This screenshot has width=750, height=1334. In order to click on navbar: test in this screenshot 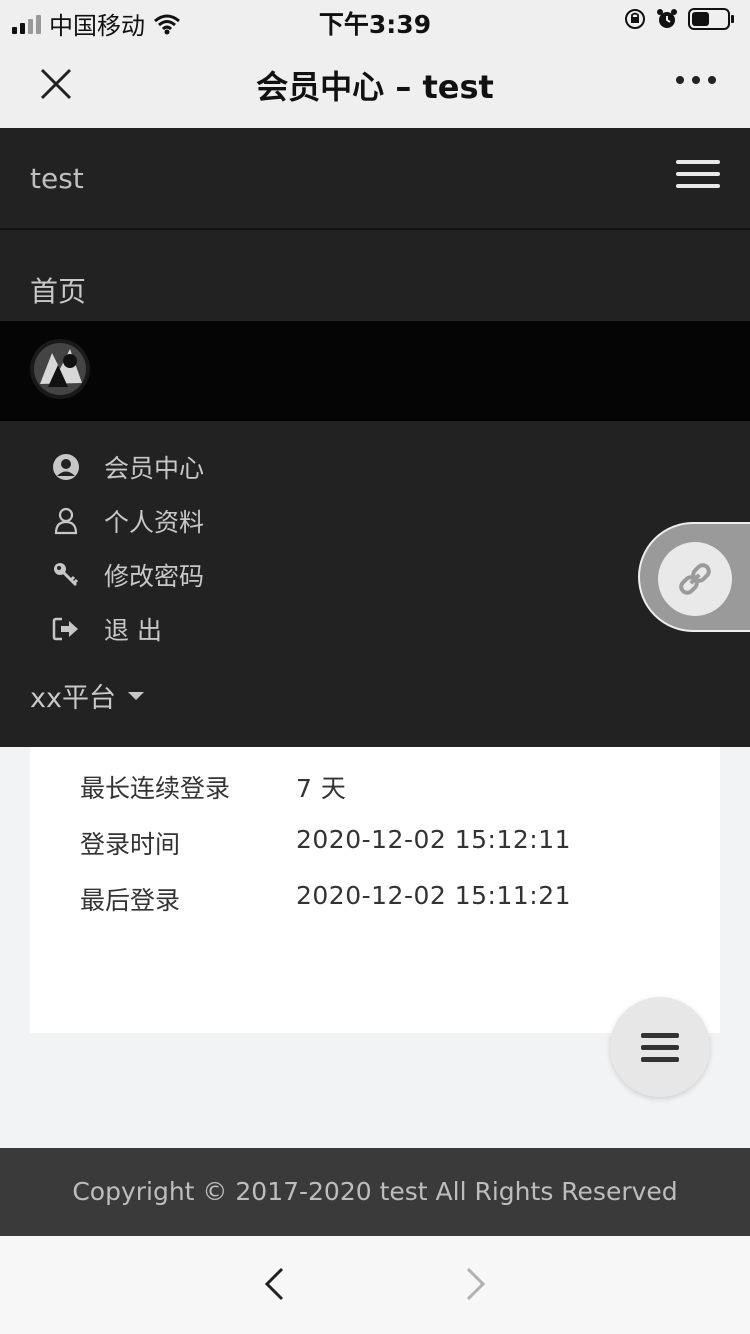, I will do `click(375, 179)`.